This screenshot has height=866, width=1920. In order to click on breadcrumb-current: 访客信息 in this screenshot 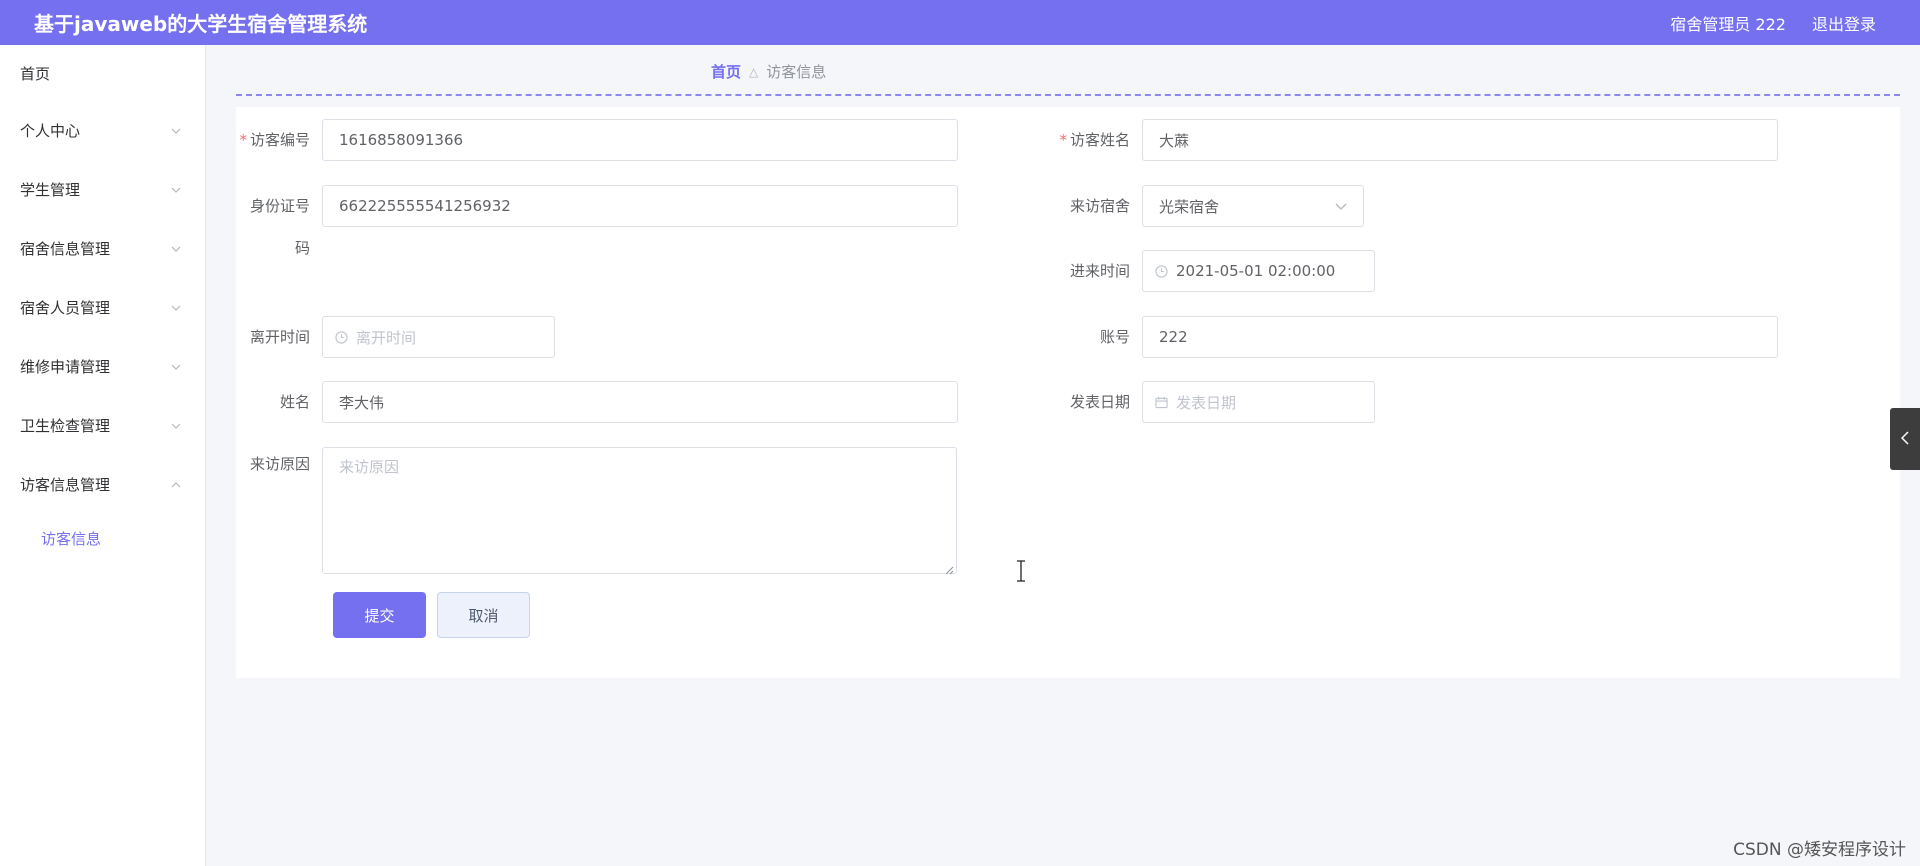, I will do `click(796, 72)`.